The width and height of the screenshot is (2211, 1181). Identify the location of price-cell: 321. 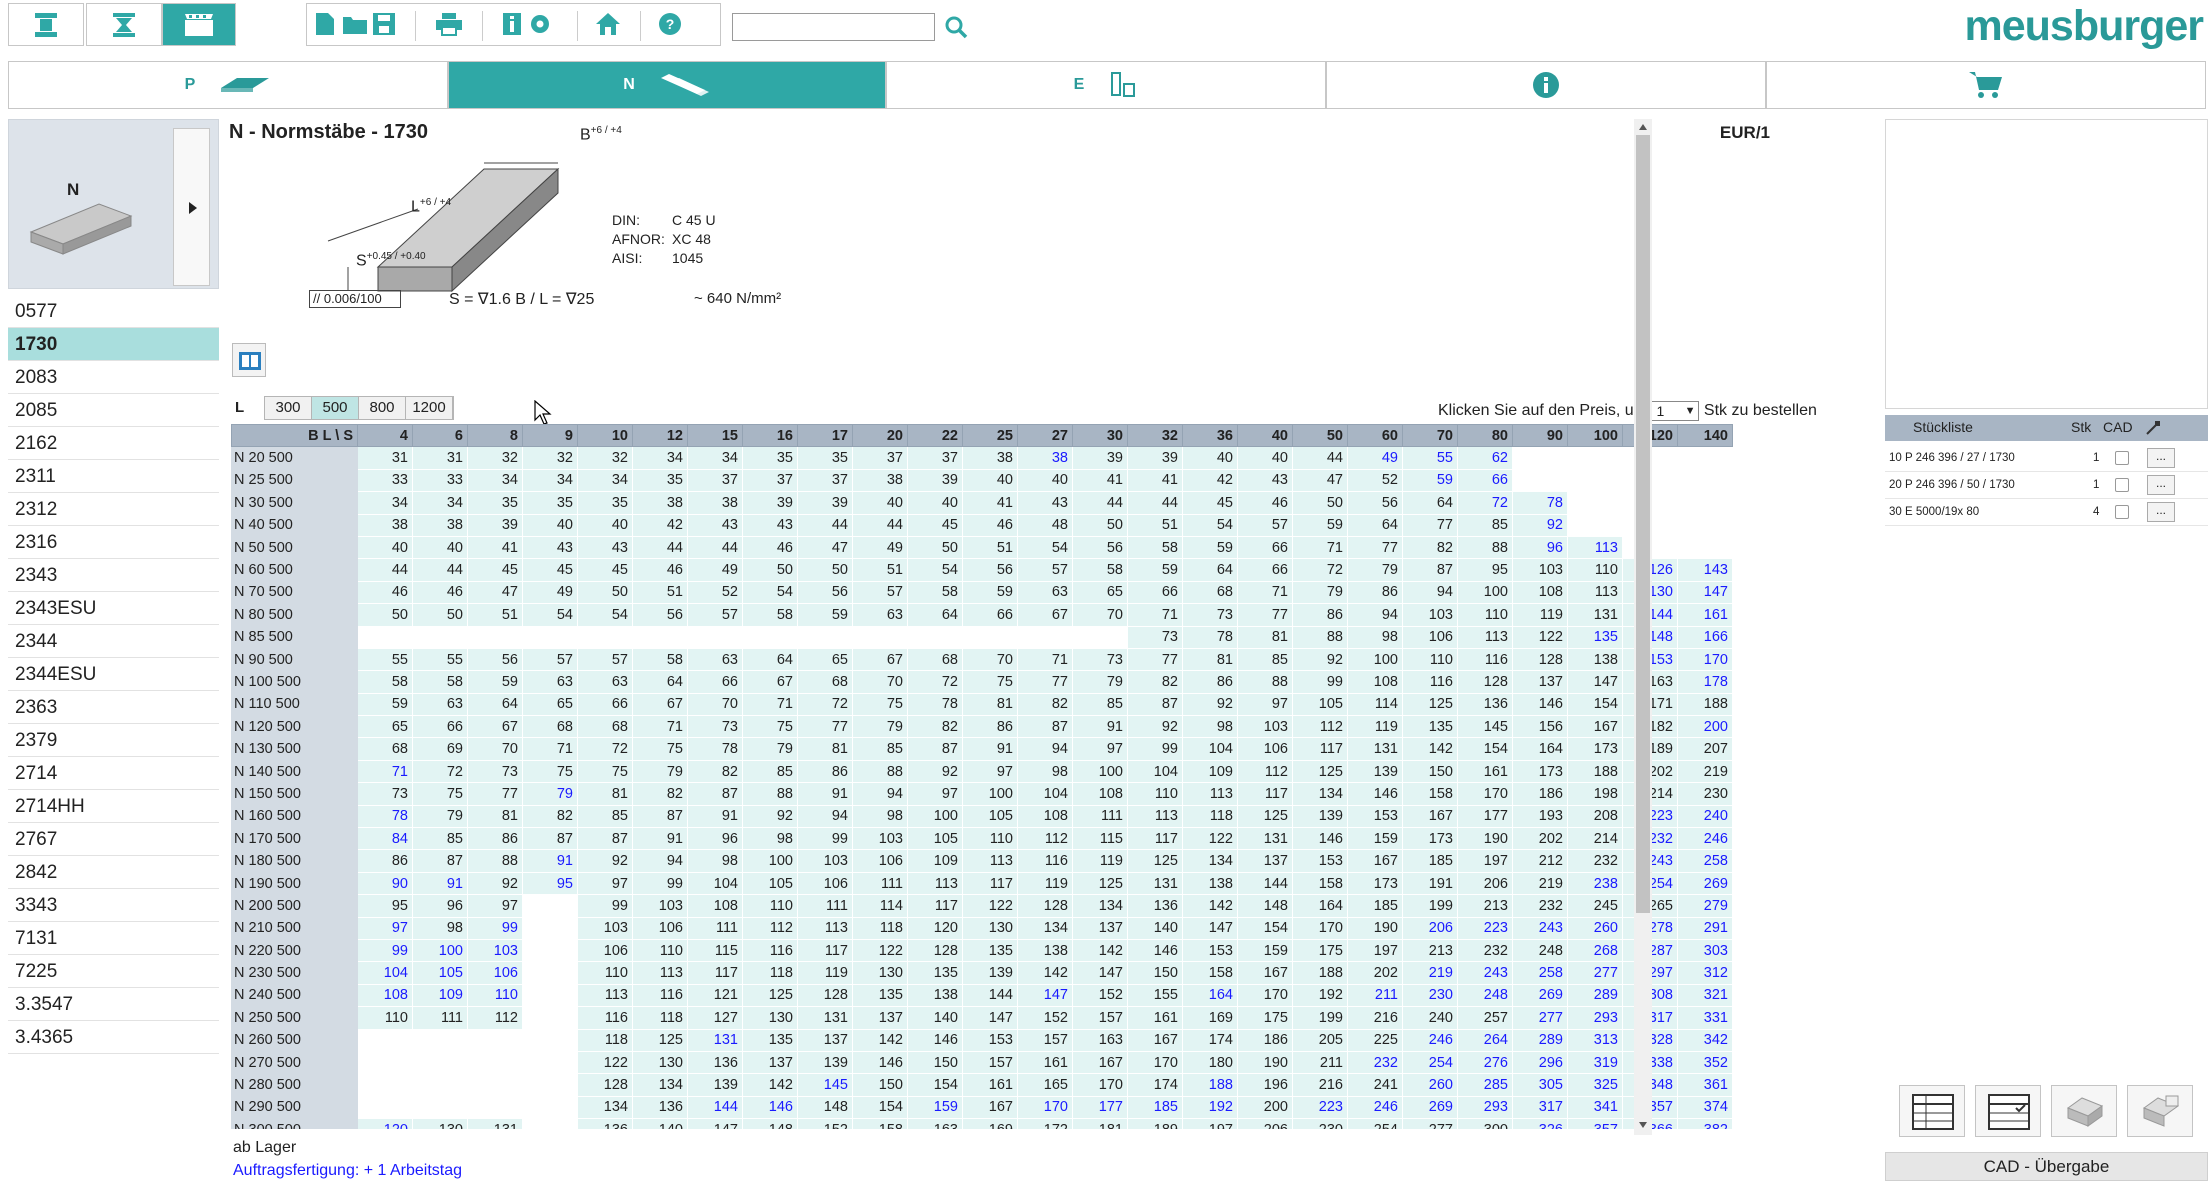
(1705, 995).